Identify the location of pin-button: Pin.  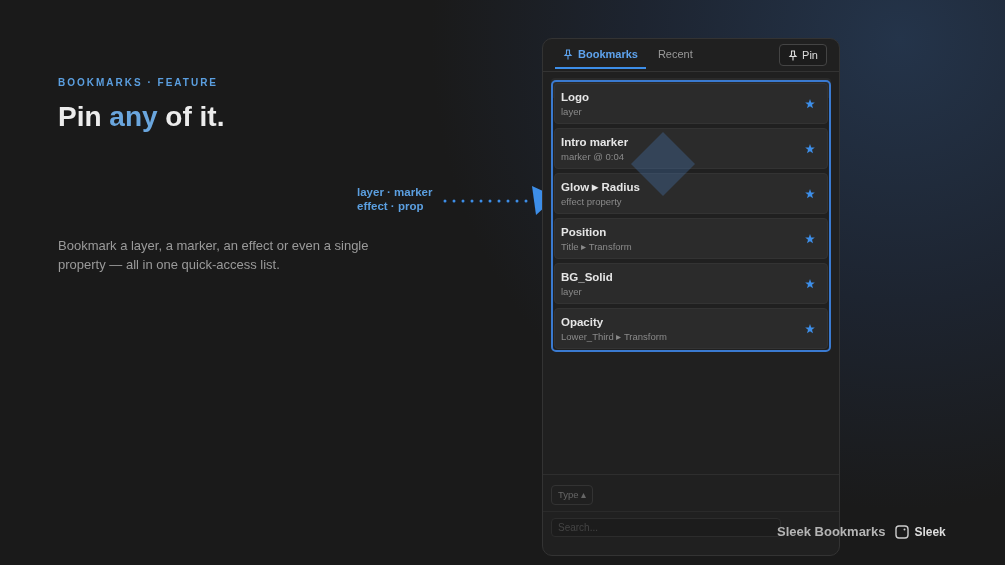
(803, 55).